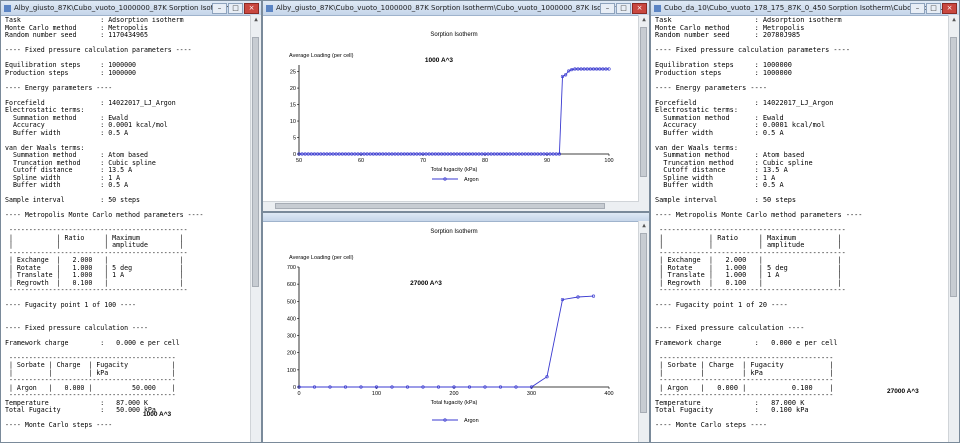 Image resolution: width=960 pixels, height=443 pixels. Describe the element at coordinates (485, 161) in the screenshot. I see `x-tick-label: 80` at that location.